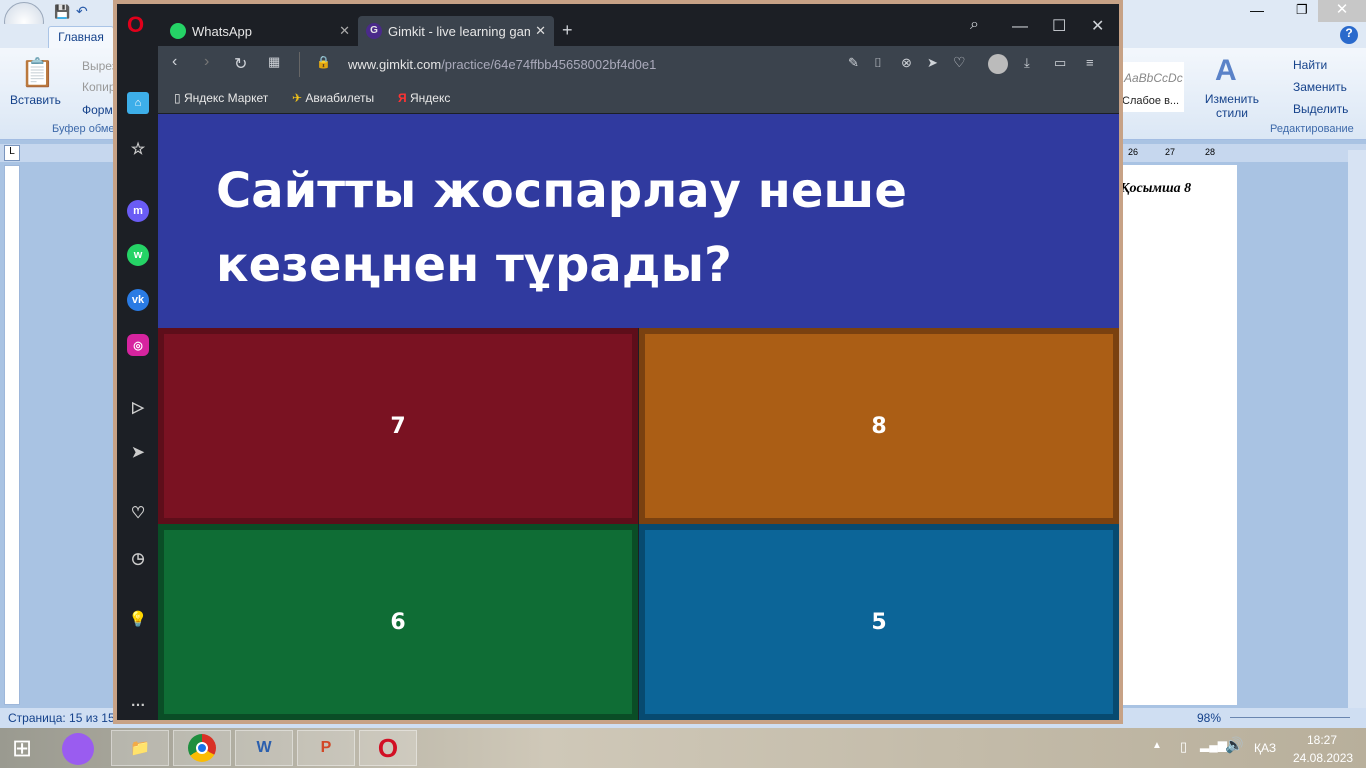  Describe the element at coordinates (1232, 106) in the screenshot. I see `change-styles-button: Изменить стили` at that location.